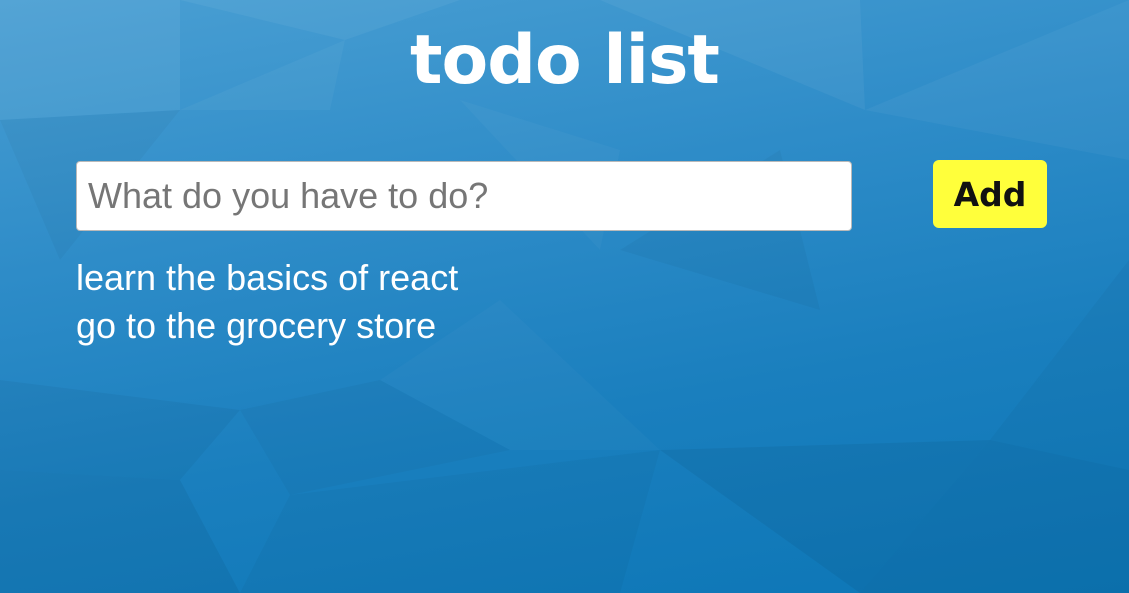 Image resolution: width=1129 pixels, height=593 pixels. I want to click on todo-input, so click(464, 196).